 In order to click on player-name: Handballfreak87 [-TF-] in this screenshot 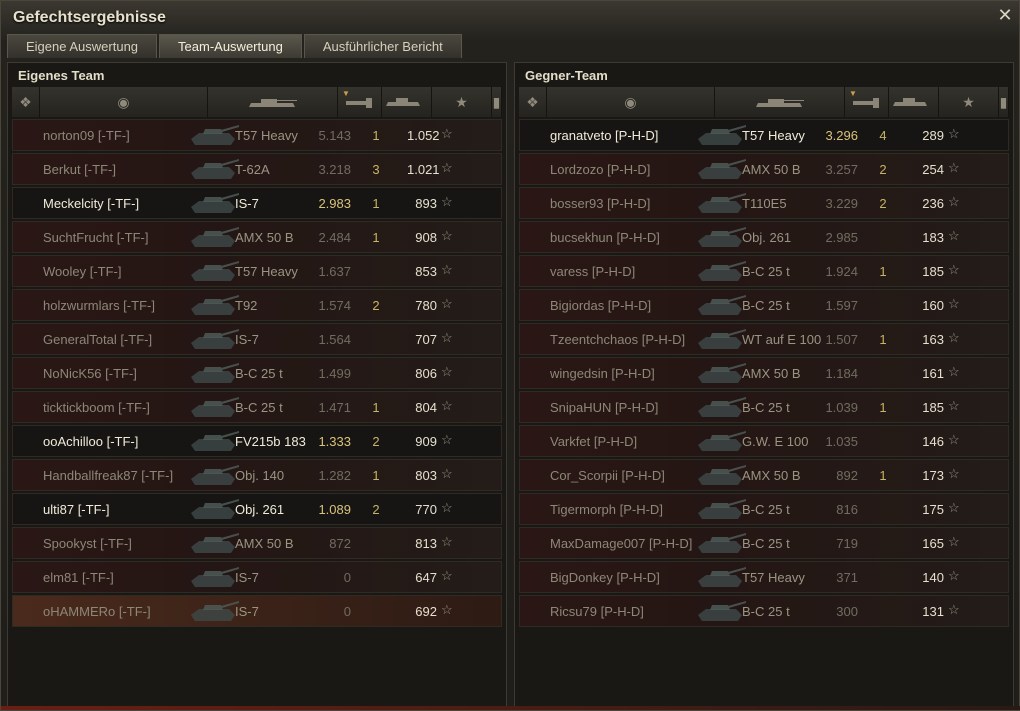, I will do `click(108, 475)`.